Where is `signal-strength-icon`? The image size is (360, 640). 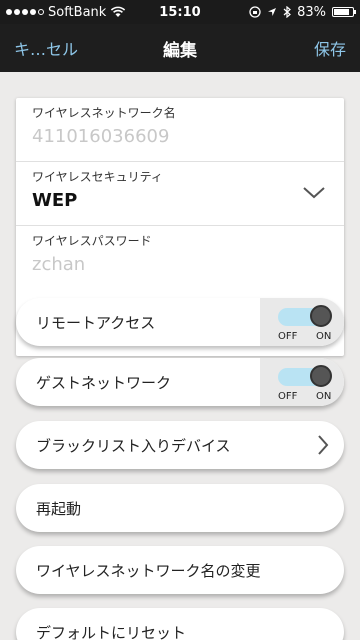 signal-strength-icon is located at coordinates (25, 12).